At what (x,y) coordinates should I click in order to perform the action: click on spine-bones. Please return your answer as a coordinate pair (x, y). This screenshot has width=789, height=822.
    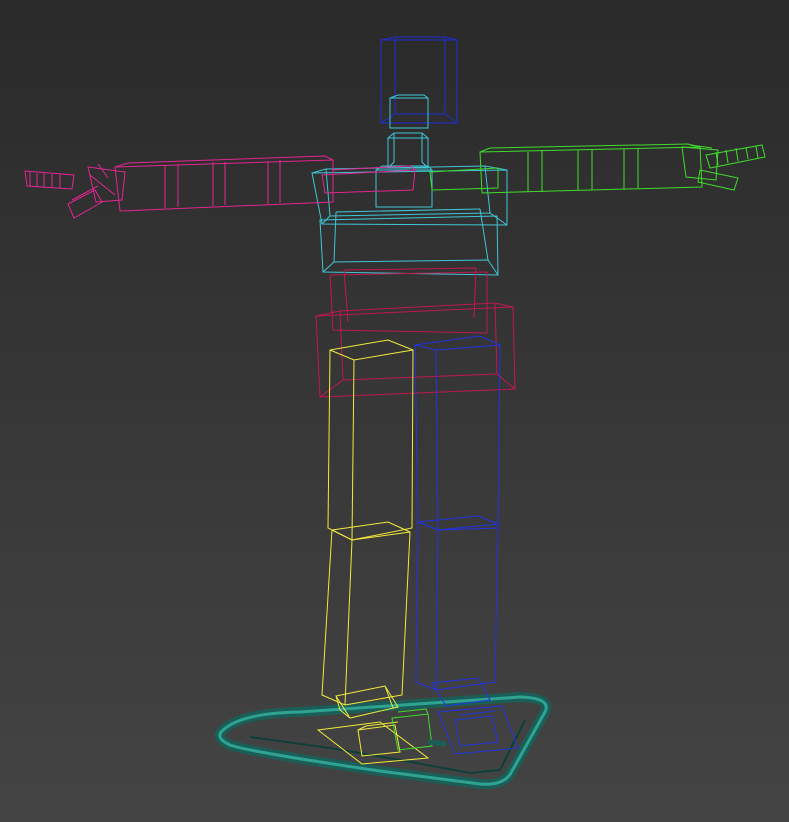
    Looking at the image, I should click on (409, 220).